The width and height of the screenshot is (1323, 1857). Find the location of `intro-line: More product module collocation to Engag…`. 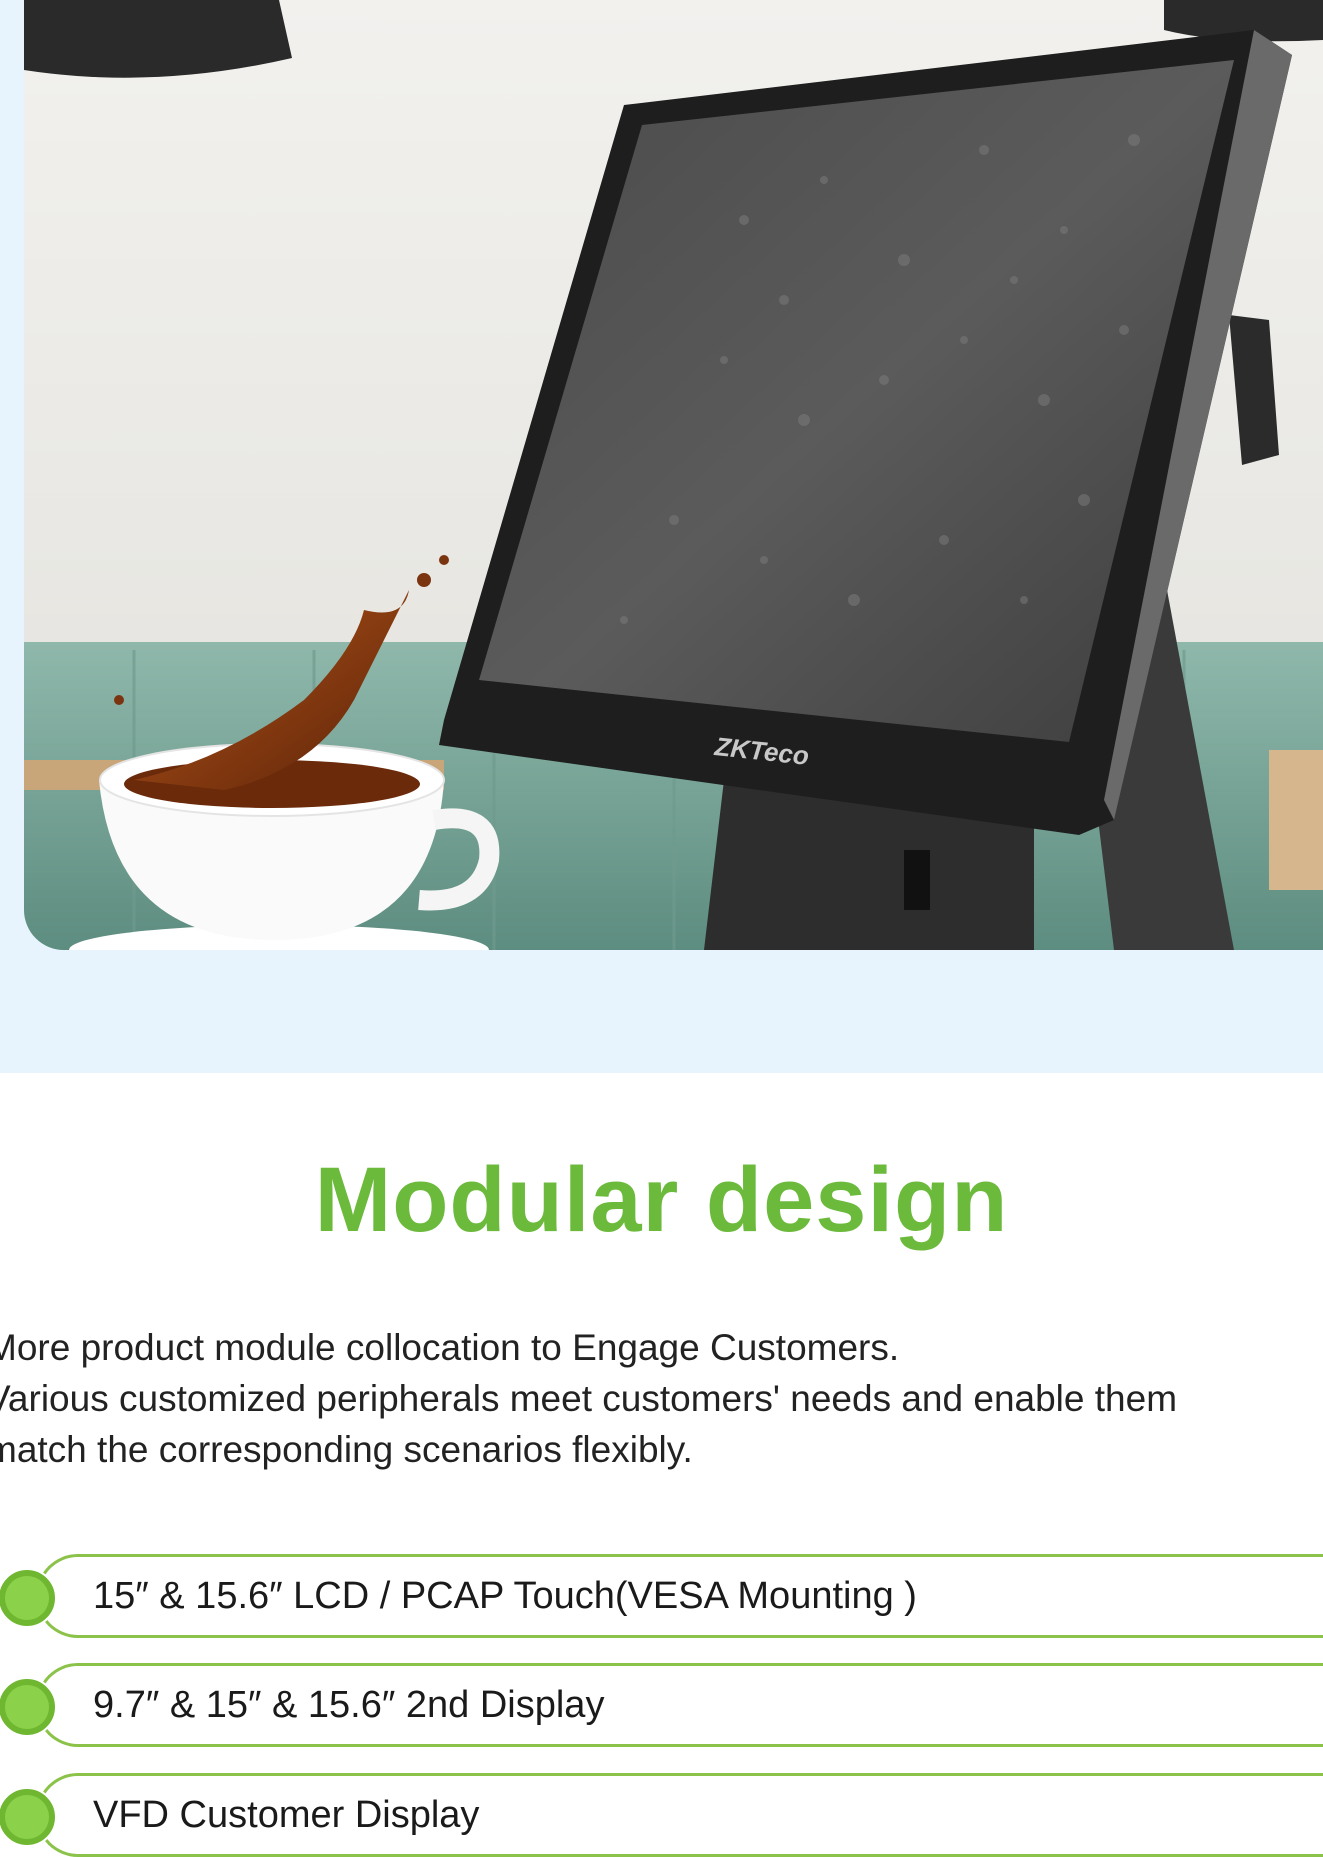

intro-line: More product module collocation to Engag… is located at coordinates (450, 1347).